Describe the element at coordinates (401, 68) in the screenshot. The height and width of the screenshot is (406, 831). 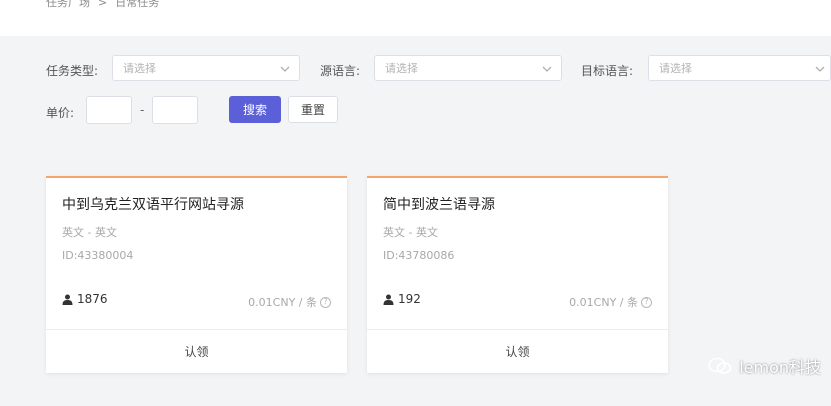
I see `source-lang-placeholder: 请选择` at that location.